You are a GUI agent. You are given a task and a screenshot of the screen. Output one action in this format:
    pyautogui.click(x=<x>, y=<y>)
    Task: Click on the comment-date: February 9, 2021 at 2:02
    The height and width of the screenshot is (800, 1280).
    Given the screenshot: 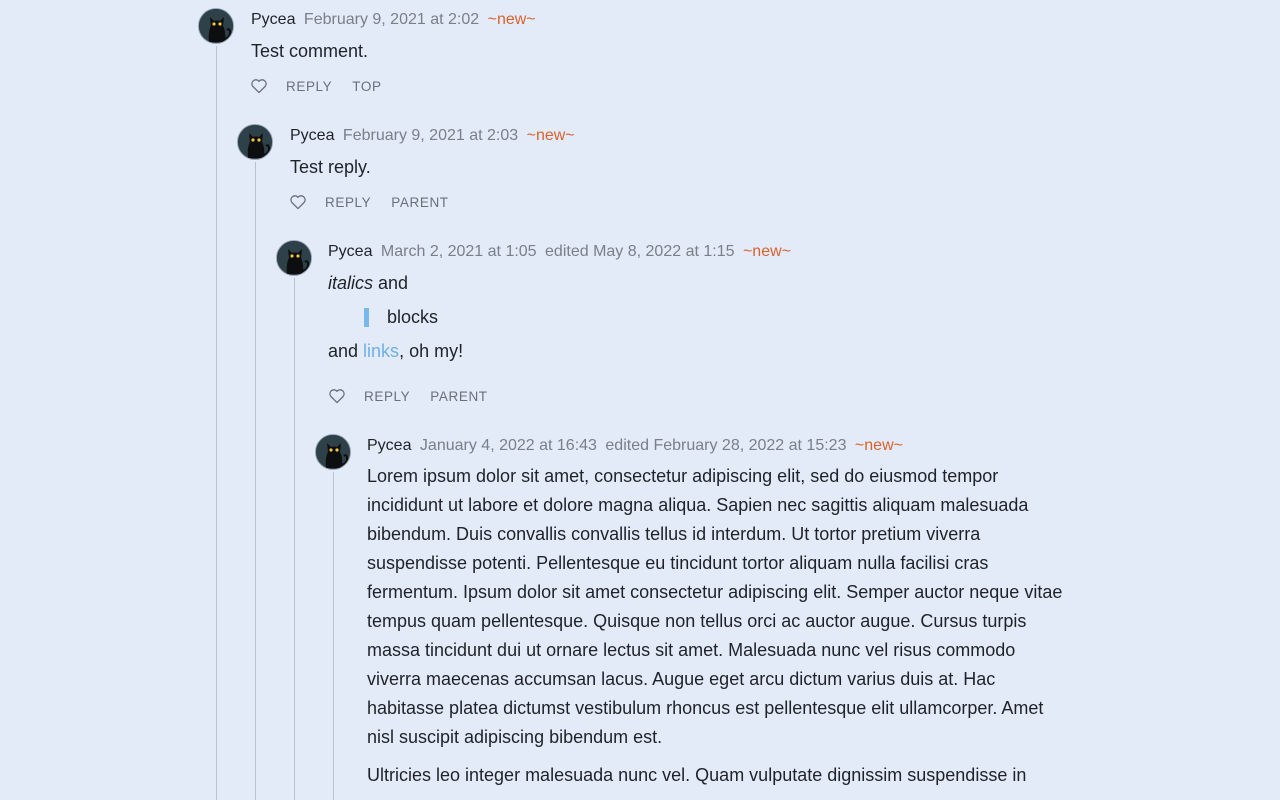 What is the action you would take?
    pyautogui.click(x=391, y=19)
    